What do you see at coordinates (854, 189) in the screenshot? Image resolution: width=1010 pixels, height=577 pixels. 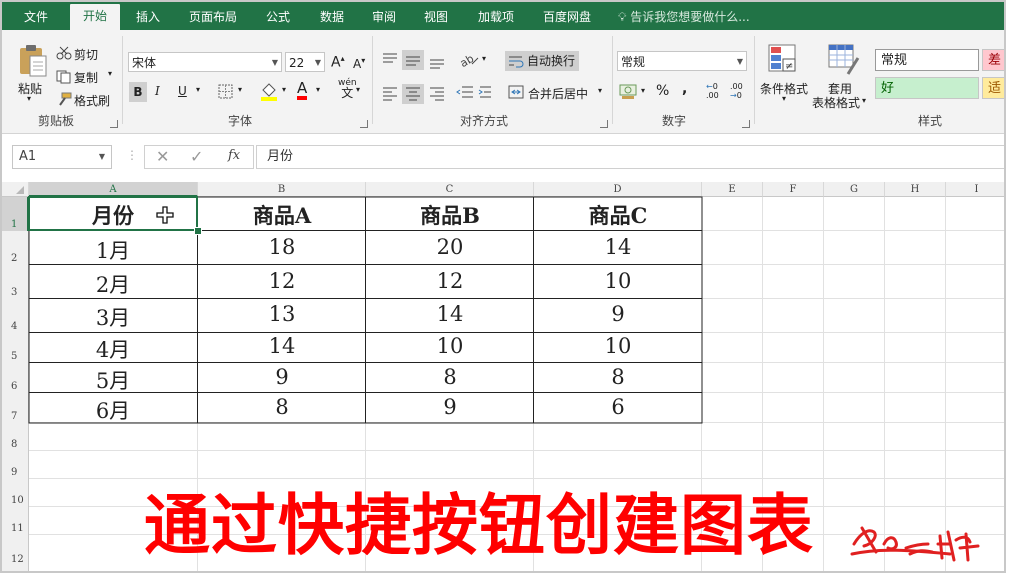 I see `column-header-g: G` at bounding box center [854, 189].